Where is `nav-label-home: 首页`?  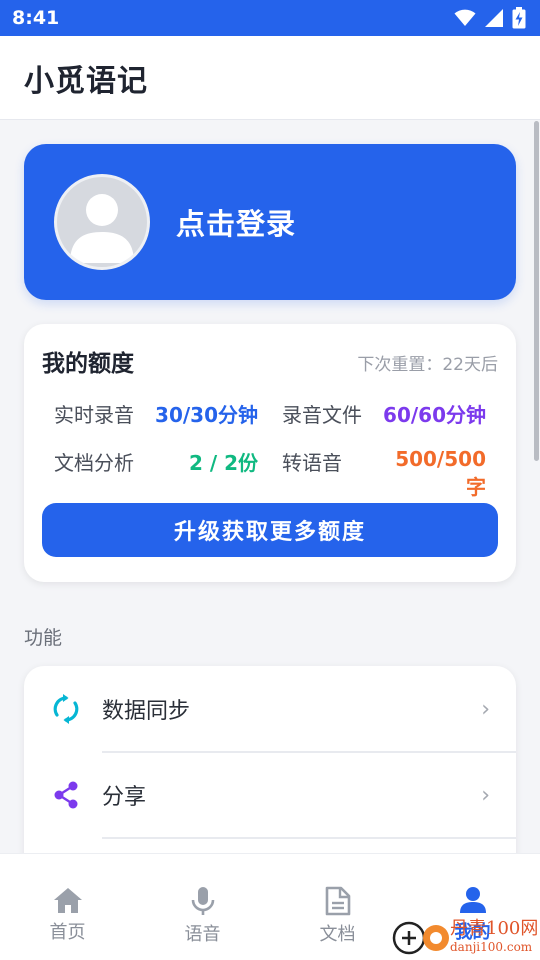
nav-label-home: 首页 is located at coordinates (67, 932).